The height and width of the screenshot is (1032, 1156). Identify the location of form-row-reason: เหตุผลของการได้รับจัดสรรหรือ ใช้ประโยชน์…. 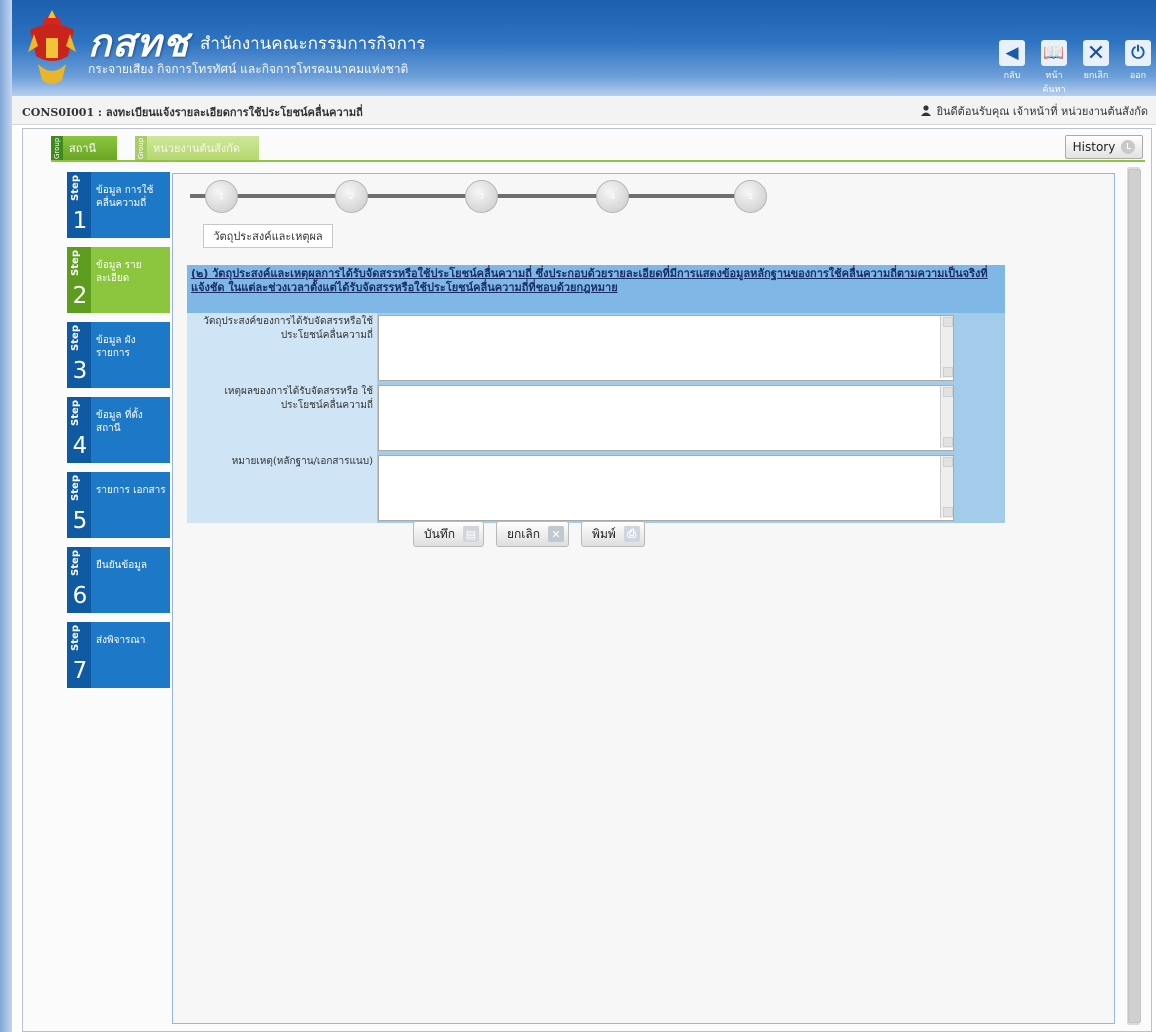
(596, 418).